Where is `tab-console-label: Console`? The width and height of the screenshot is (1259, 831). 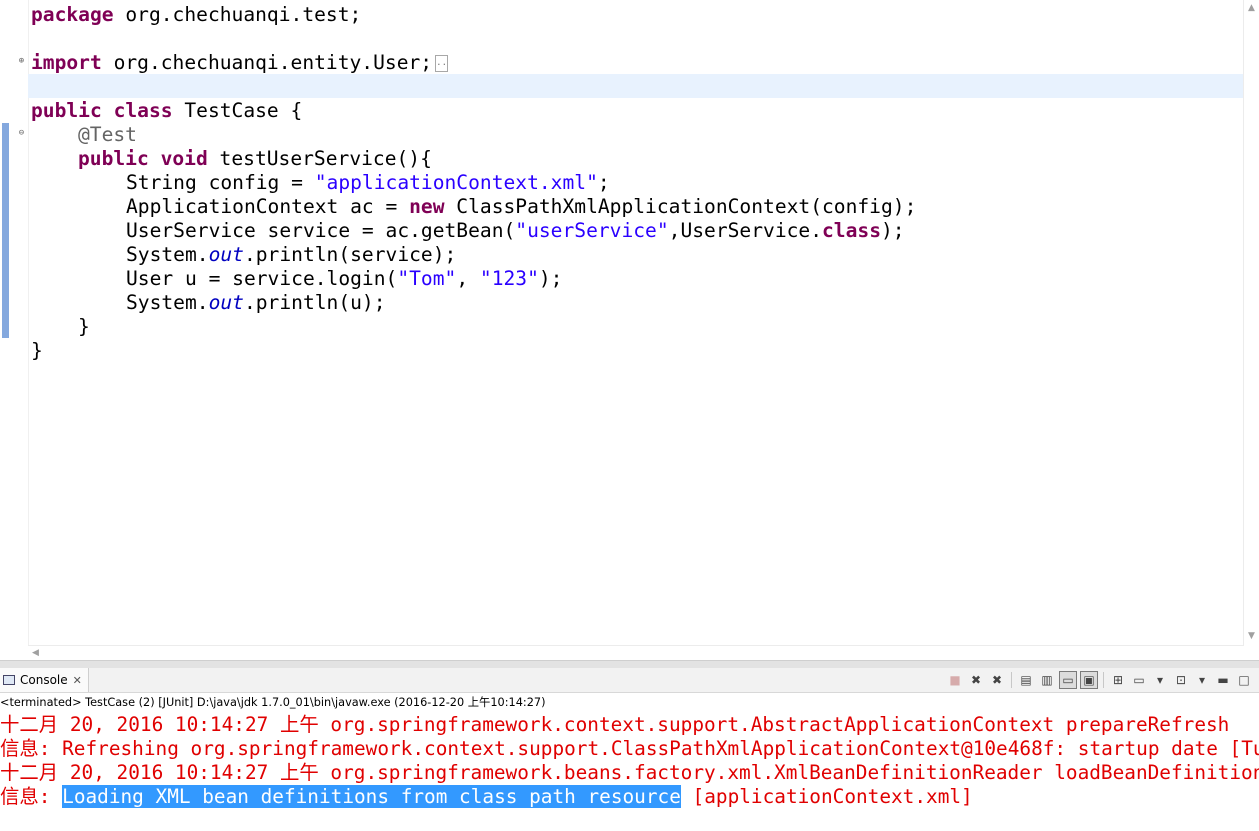
tab-console-label: Console is located at coordinates (44, 680).